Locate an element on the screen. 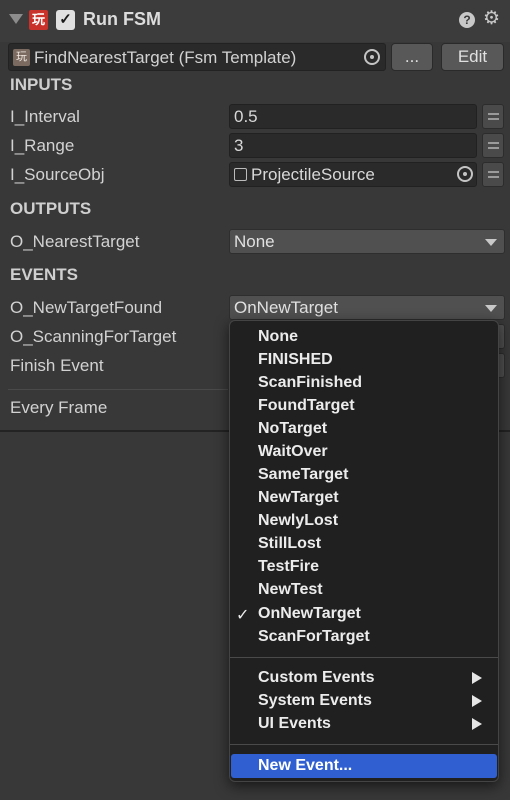 The height and width of the screenshot is (800, 510). template-icon: 玩 is located at coordinates (21, 57).